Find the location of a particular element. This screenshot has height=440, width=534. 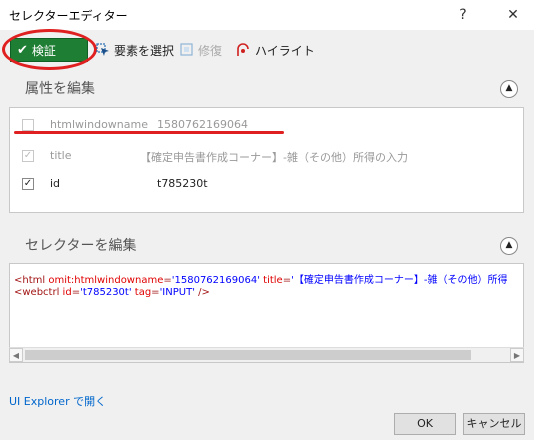

attribute-value-htmlwindowname: 1580762169064 is located at coordinates (202, 124).